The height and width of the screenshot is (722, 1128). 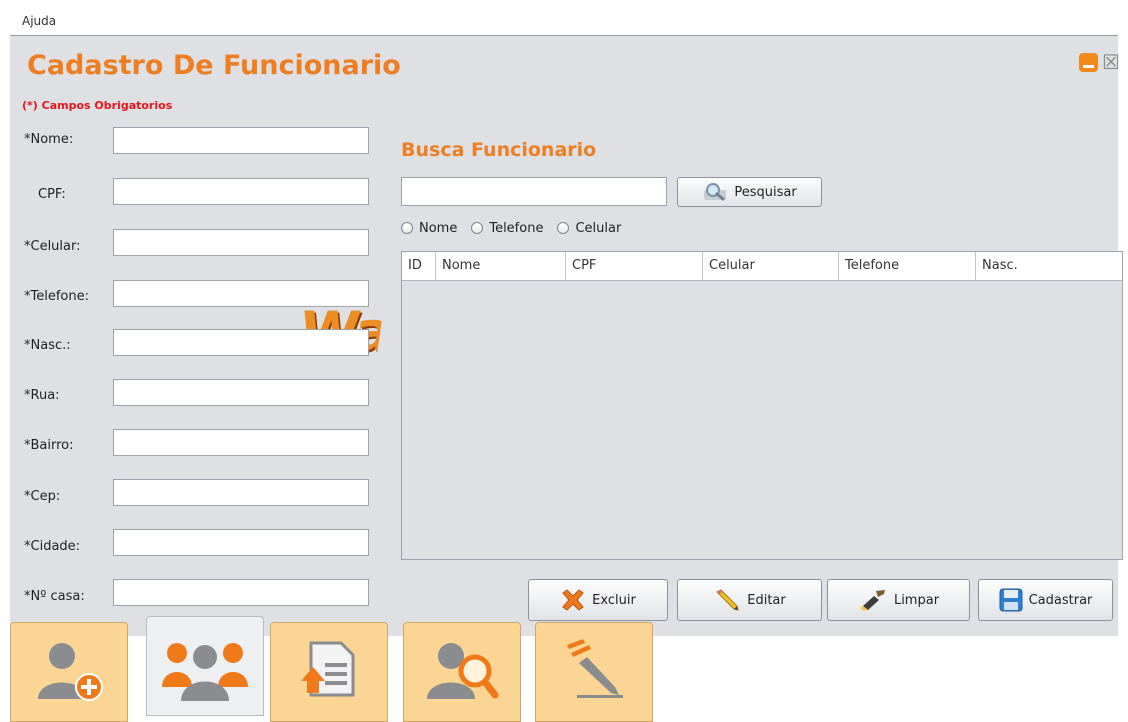 I want to click on required-fields-note: (*) Campos Obrigatorios, so click(x=97, y=105).